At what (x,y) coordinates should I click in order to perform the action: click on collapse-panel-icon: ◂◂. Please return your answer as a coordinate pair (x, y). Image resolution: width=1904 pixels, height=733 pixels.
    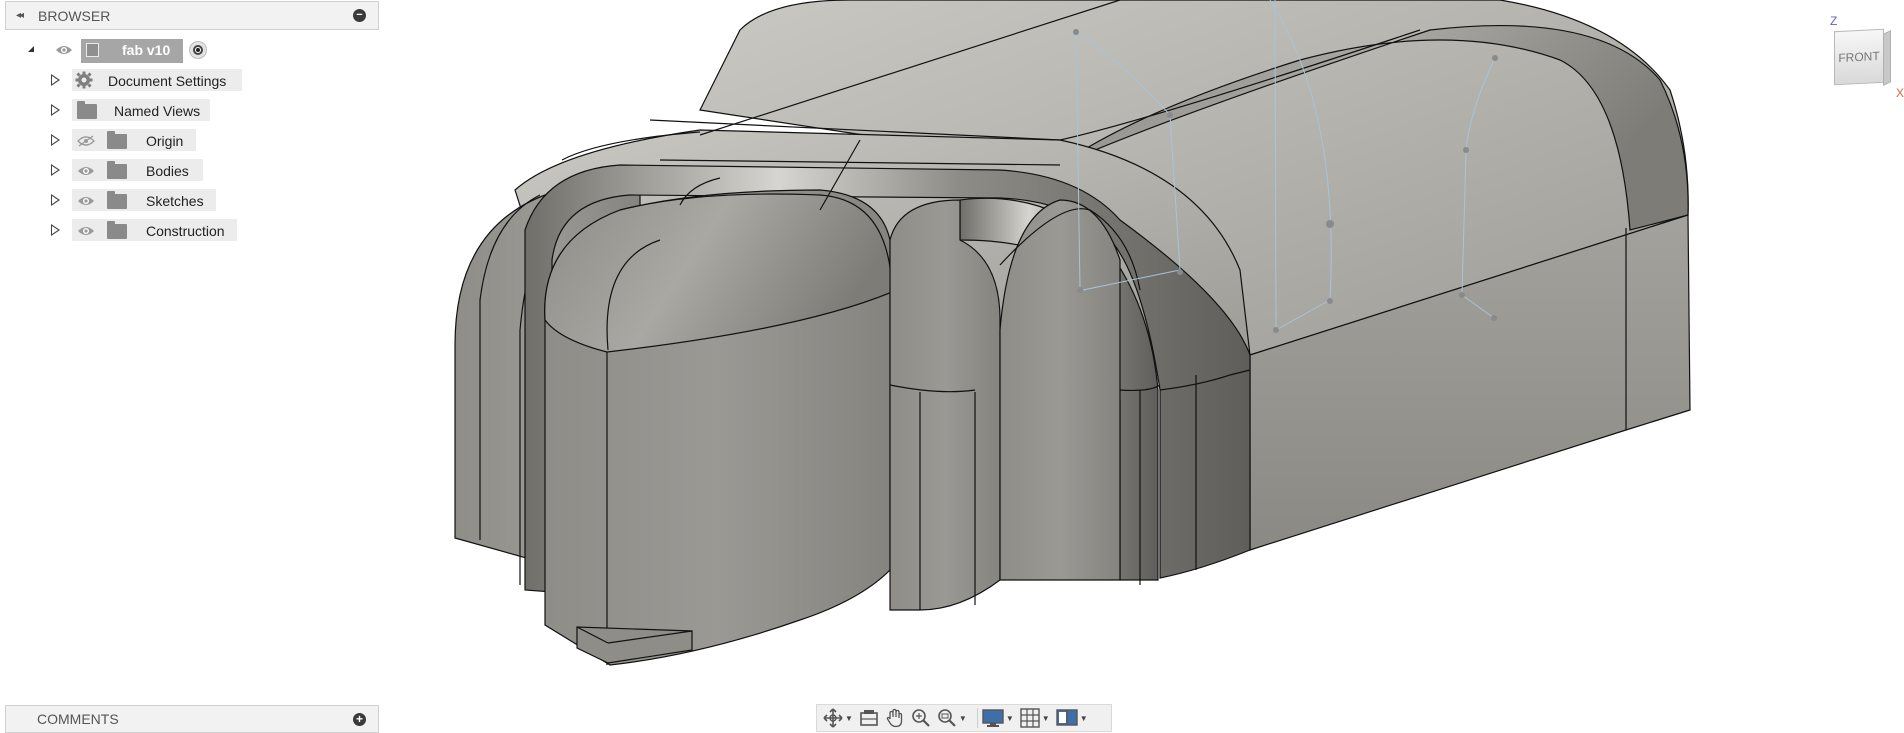
    Looking at the image, I should click on (19, 15).